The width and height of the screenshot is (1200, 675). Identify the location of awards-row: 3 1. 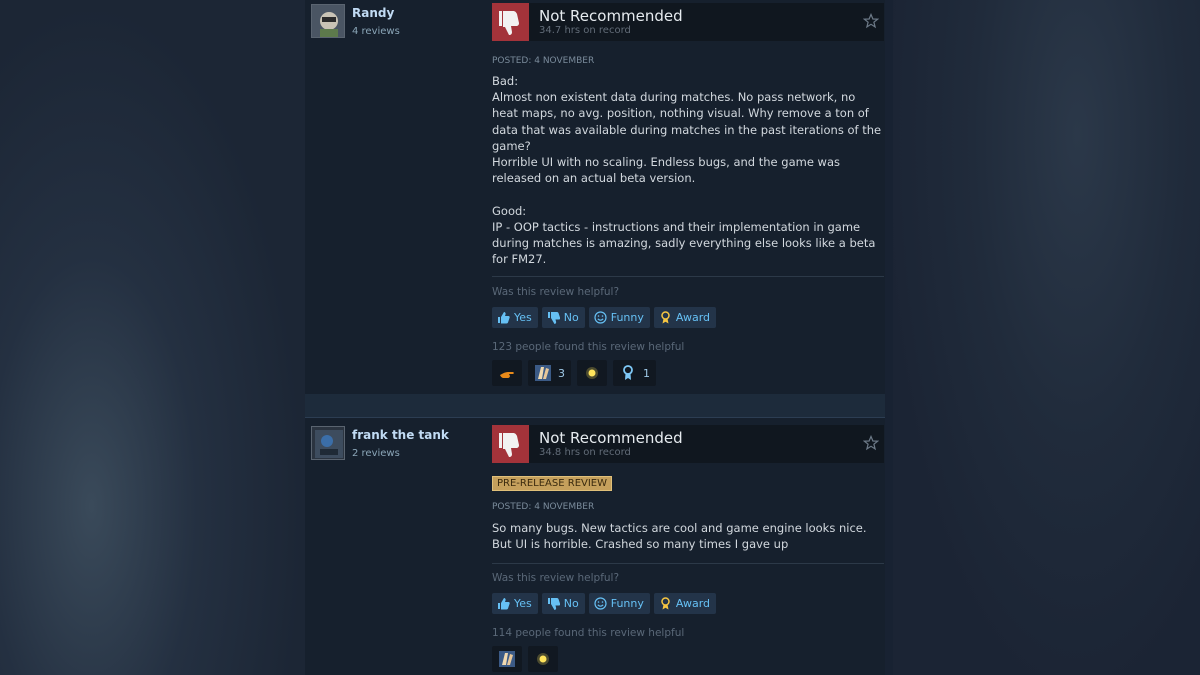
(574, 373).